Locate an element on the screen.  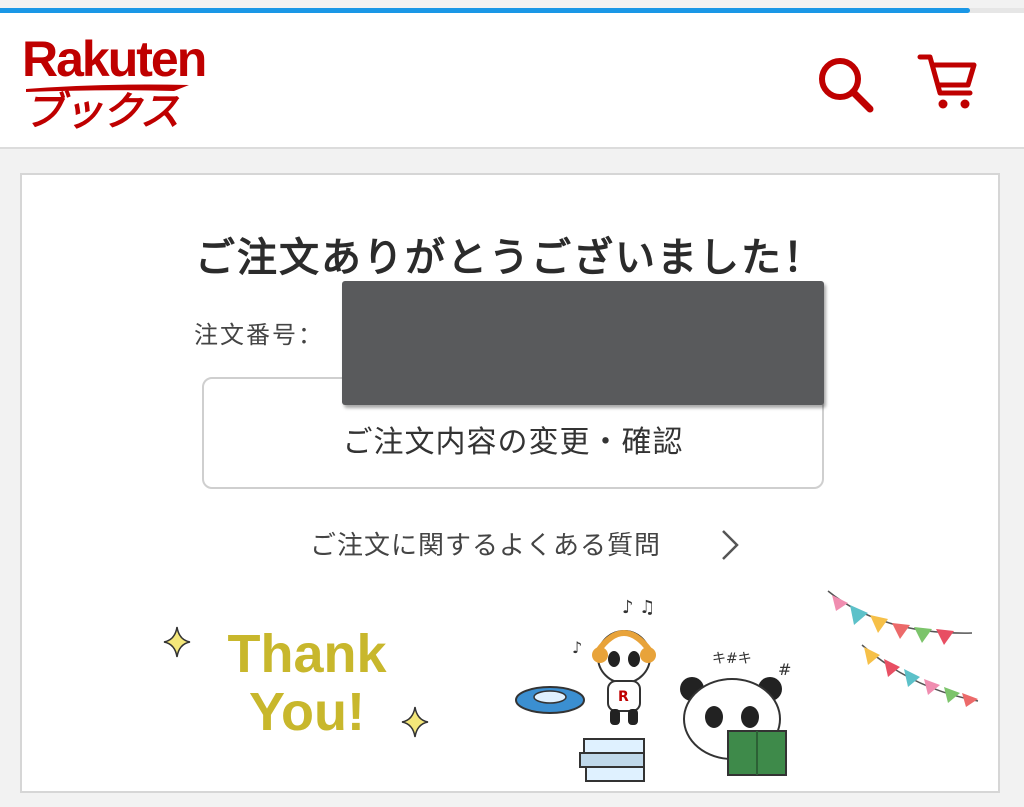
search-button is located at coordinates (846, 87).